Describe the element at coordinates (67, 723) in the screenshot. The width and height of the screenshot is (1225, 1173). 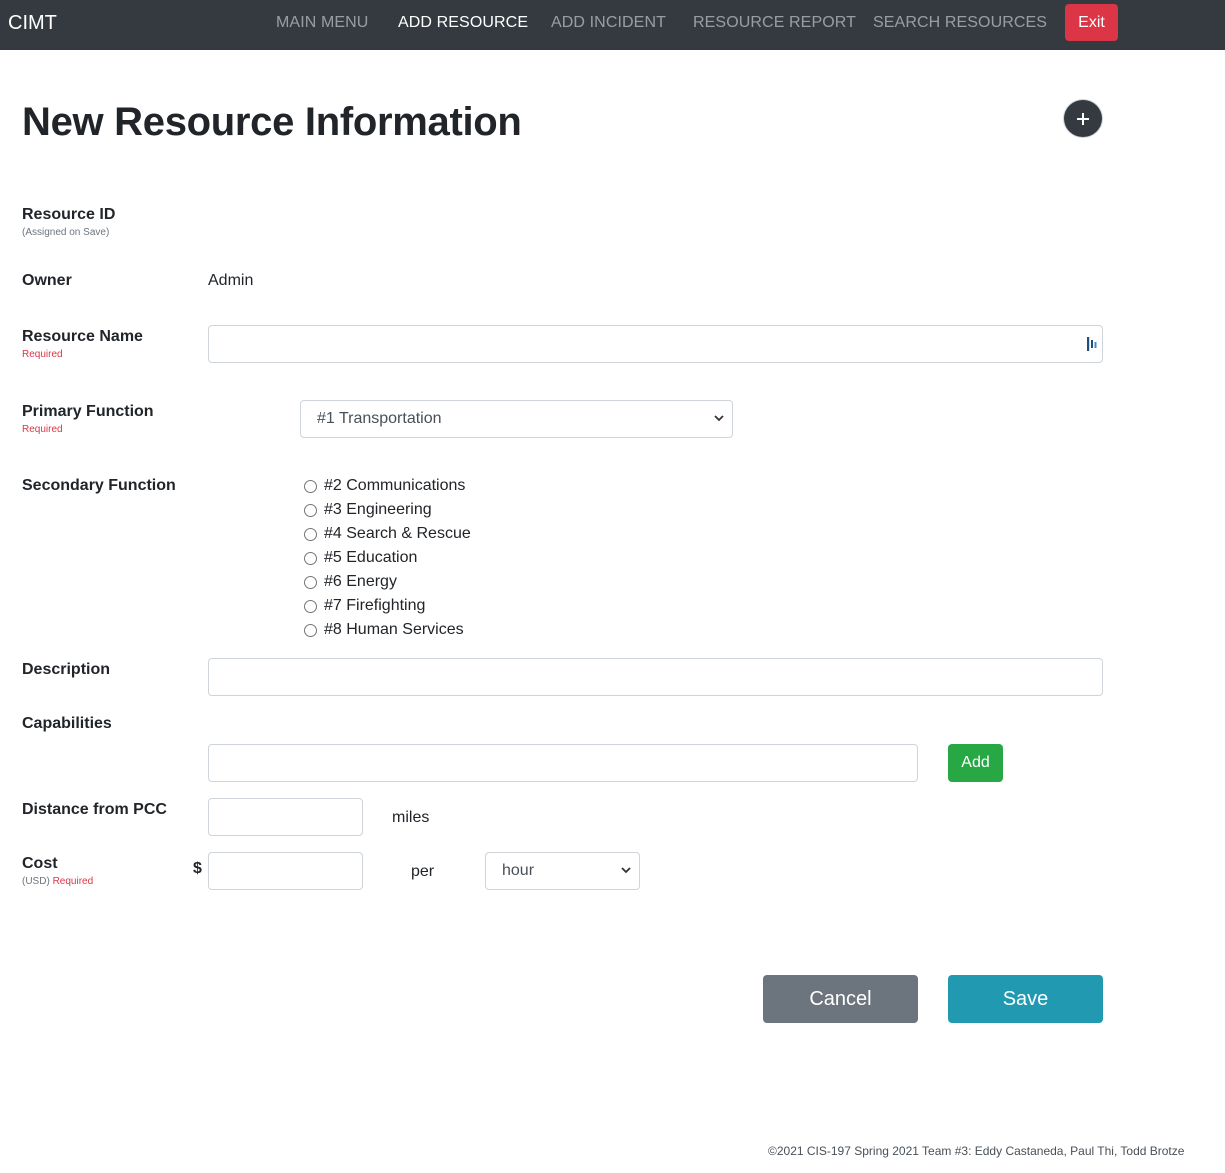
I see `capabilities-label: Capabilities` at that location.